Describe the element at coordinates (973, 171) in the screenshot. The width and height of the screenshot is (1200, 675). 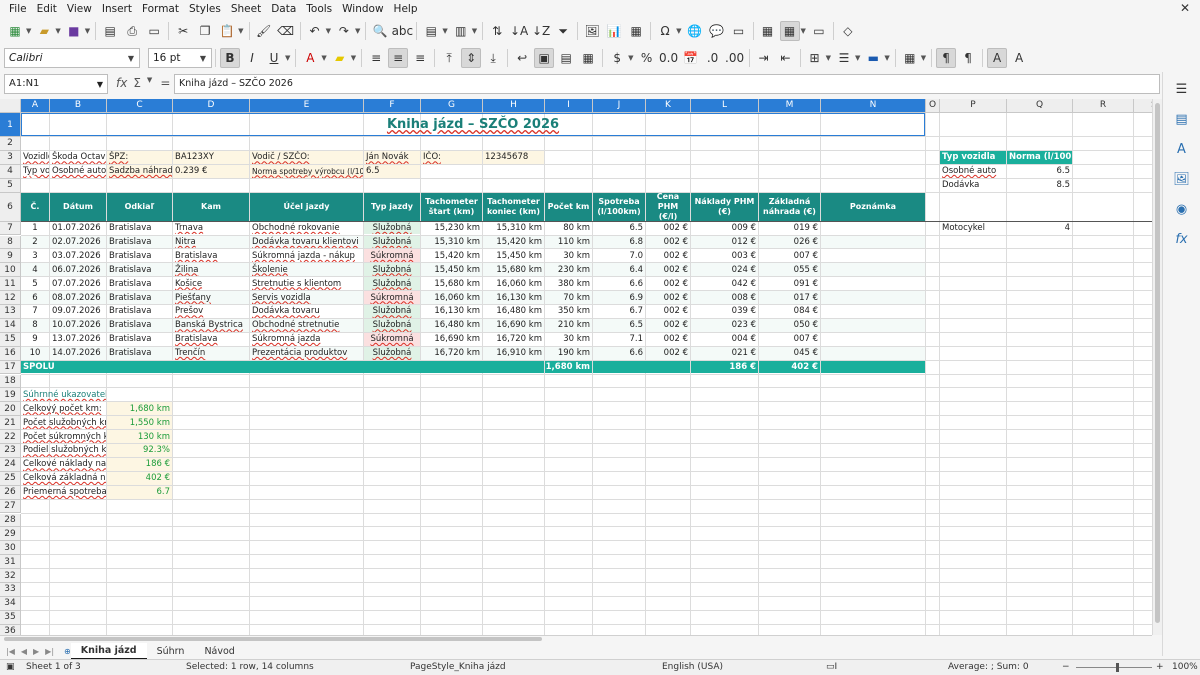
I see `norms-type: Osobné auto` at that location.